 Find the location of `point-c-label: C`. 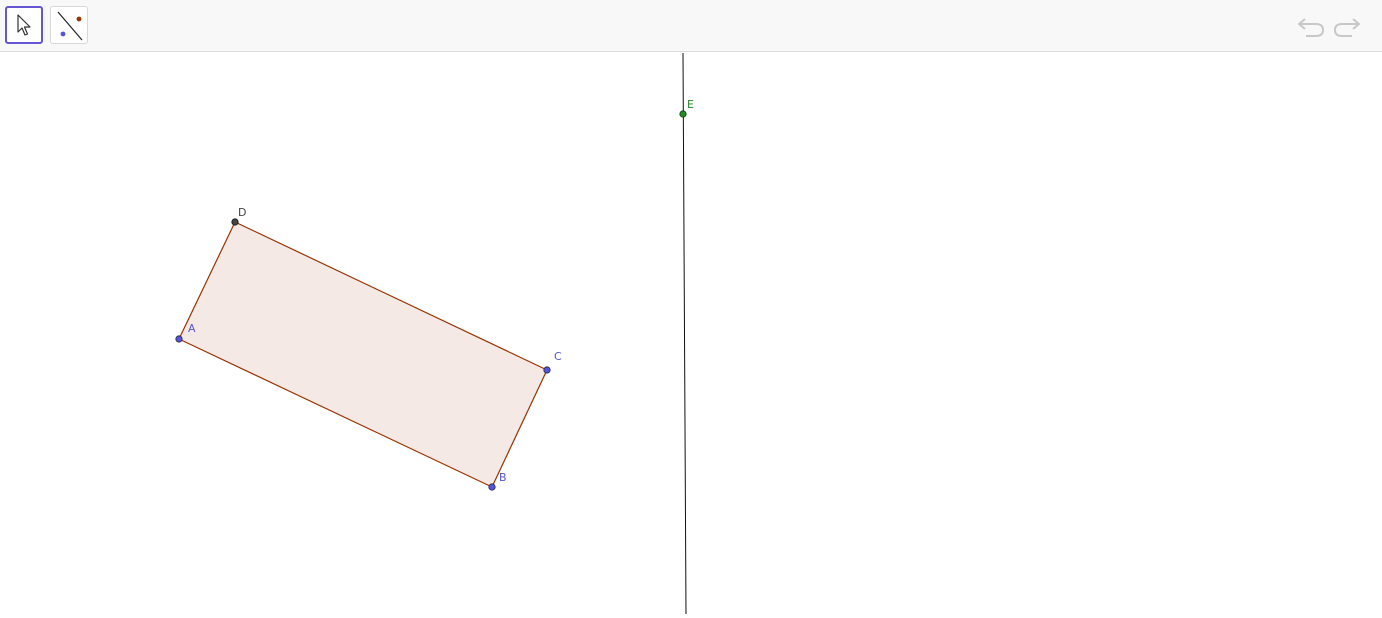

point-c-label: C is located at coordinates (558, 356).